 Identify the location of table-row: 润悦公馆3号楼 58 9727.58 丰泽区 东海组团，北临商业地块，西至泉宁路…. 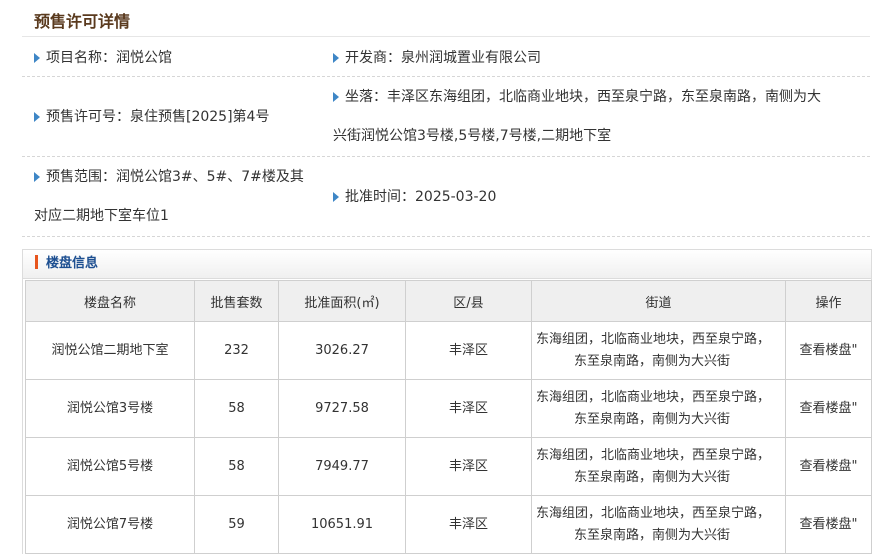
(448, 408).